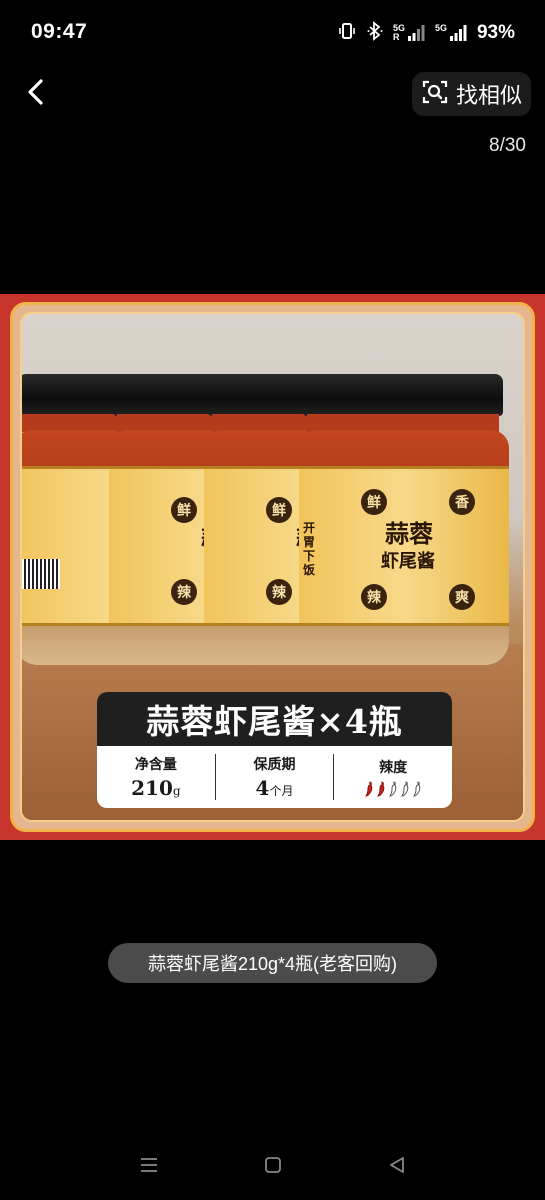  What do you see at coordinates (435, 94) in the screenshot?
I see `image-search-icon` at bounding box center [435, 94].